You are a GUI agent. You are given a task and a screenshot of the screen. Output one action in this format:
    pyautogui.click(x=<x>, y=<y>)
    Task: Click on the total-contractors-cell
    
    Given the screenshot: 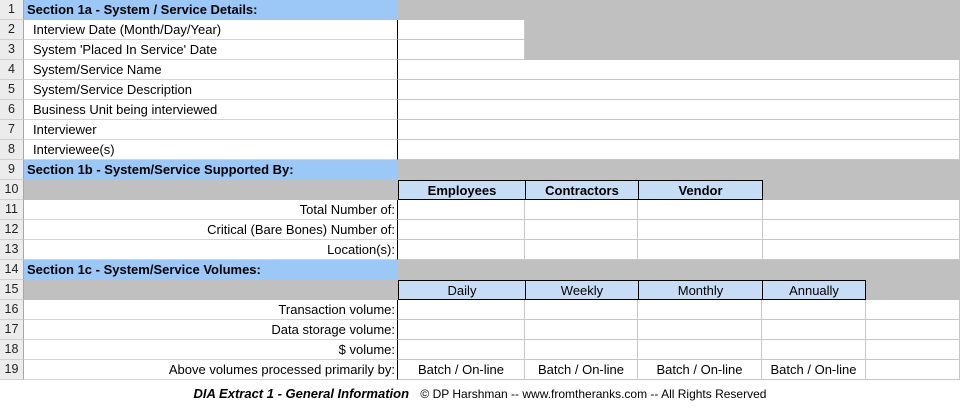 What is the action you would take?
    pyautogui.click(x=581, y=210)
    